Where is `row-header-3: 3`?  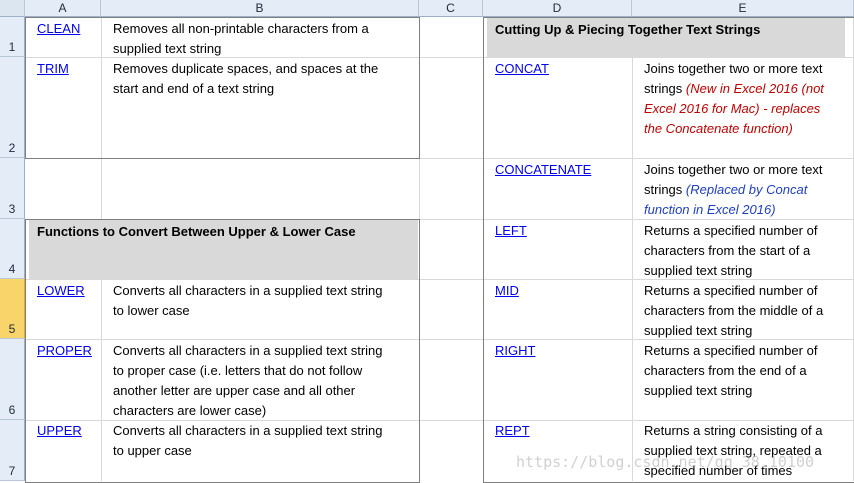
row-header-3: 3 is located at coordinates (12, 188).